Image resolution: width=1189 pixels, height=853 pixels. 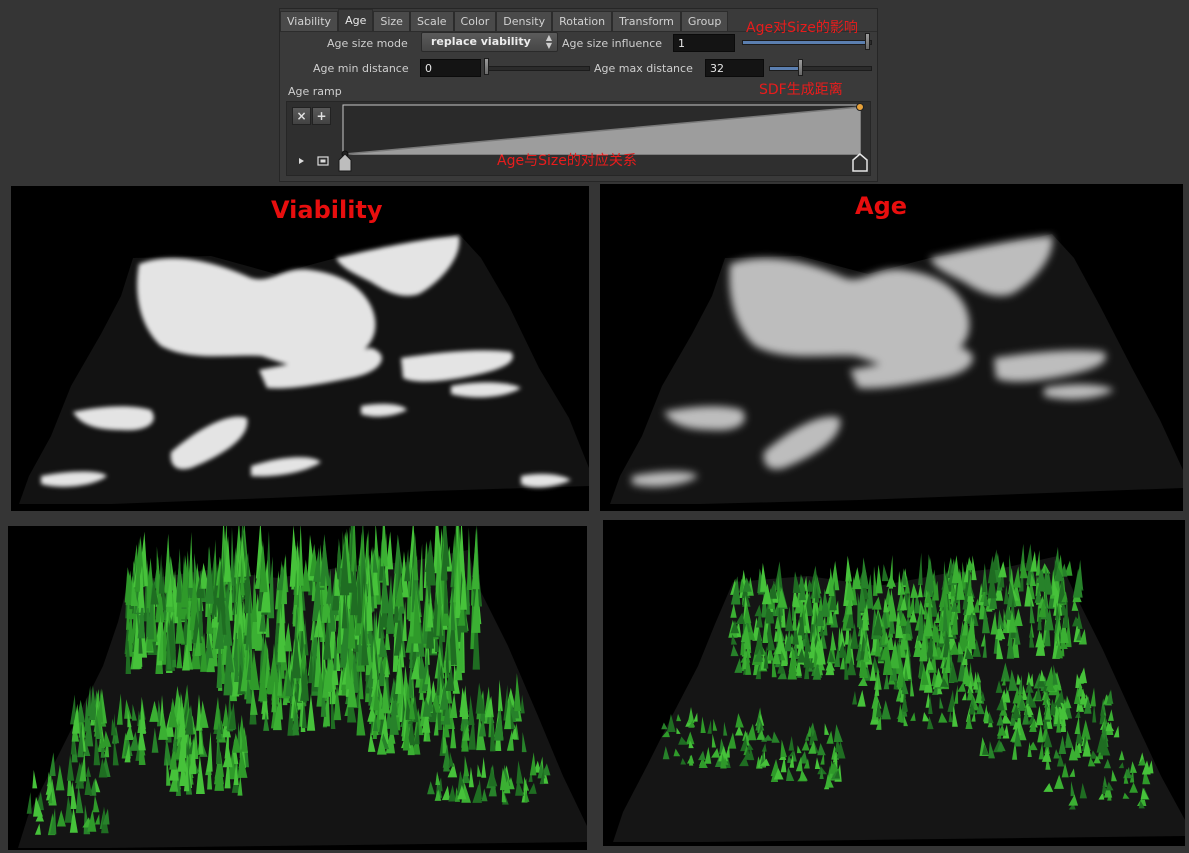 I want to click on annotation-influence: Age对Size的影响, so click(x=802, y=28).